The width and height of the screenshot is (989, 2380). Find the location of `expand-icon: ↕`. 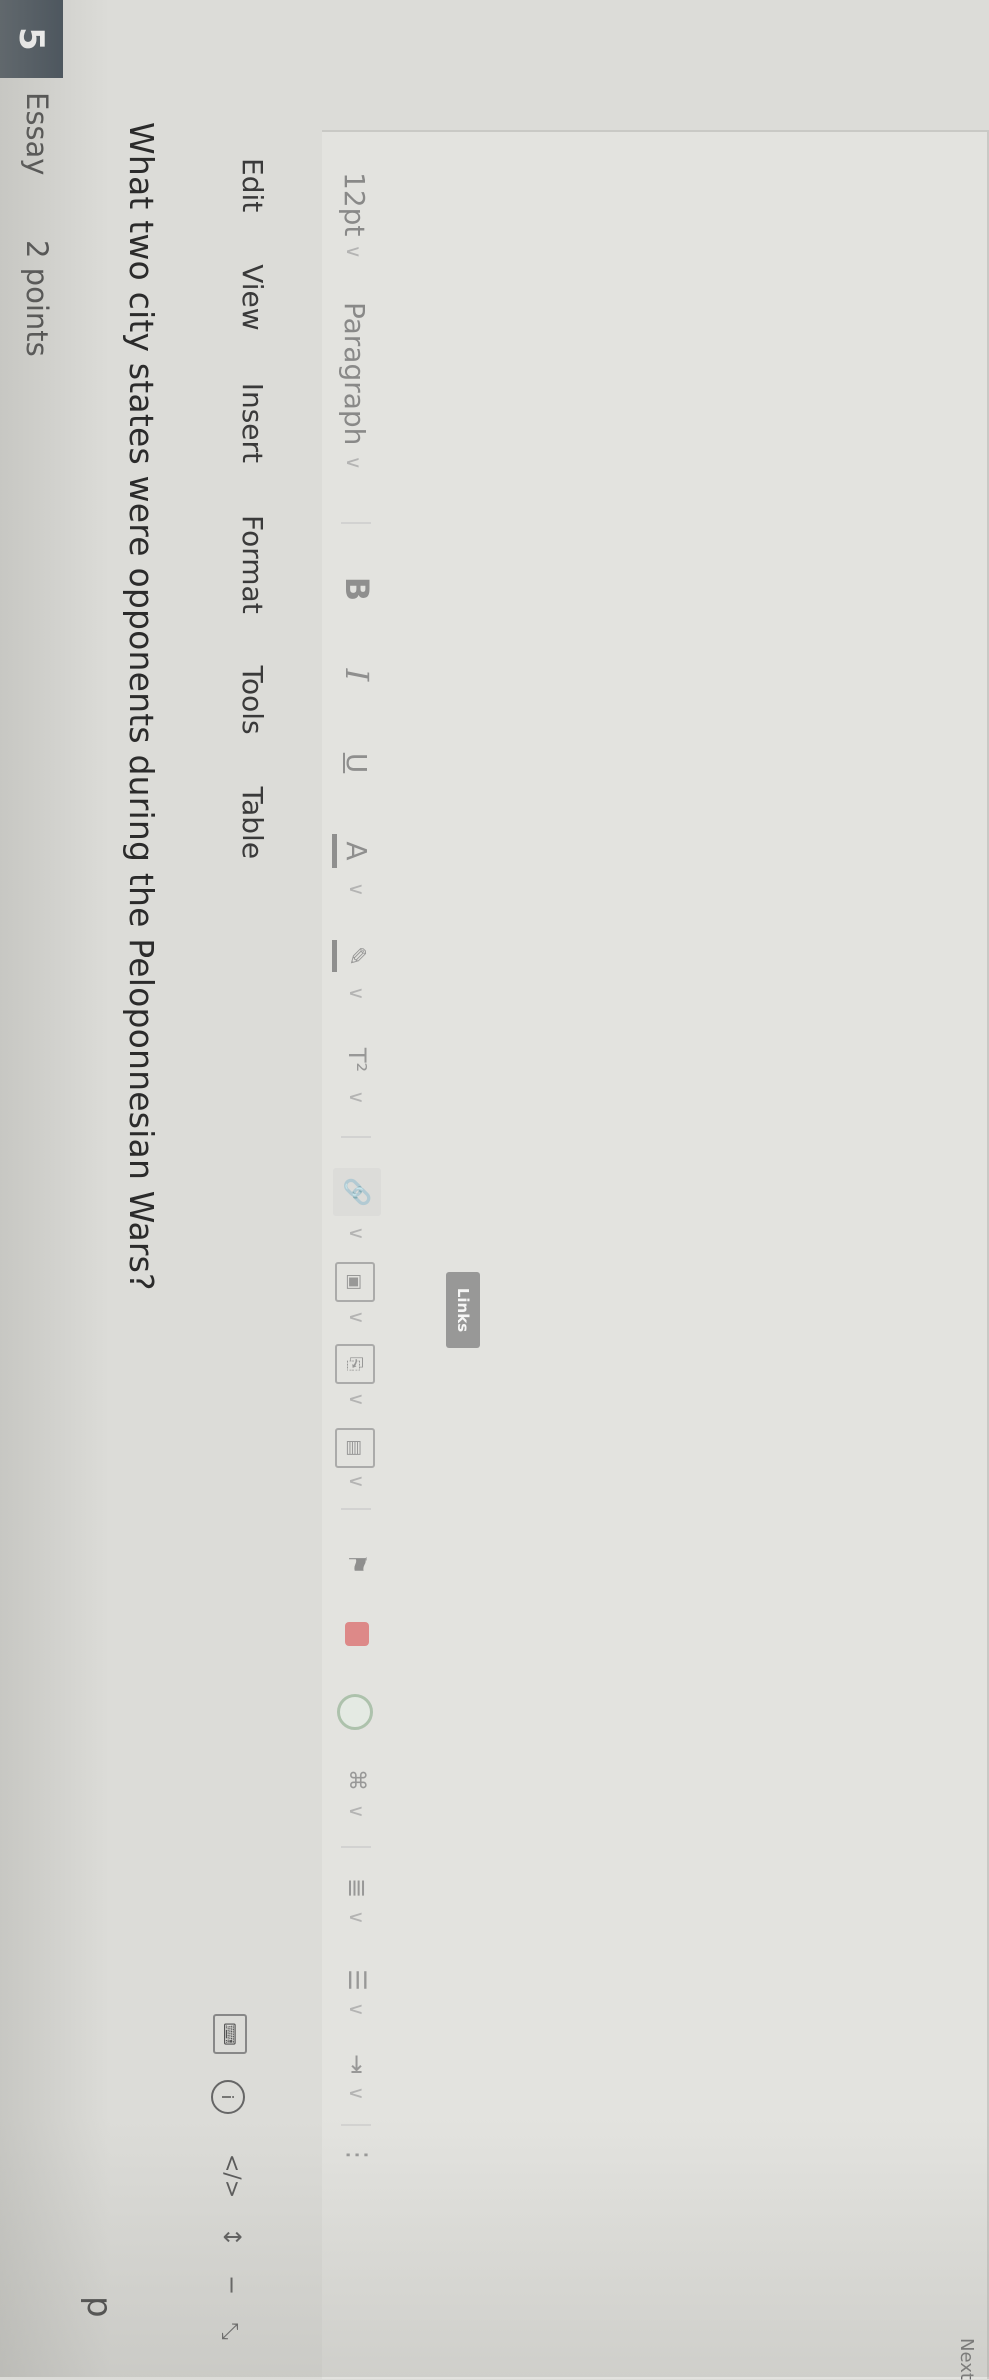

expand-icon: ↕ is located at coordinates (232, 2237).